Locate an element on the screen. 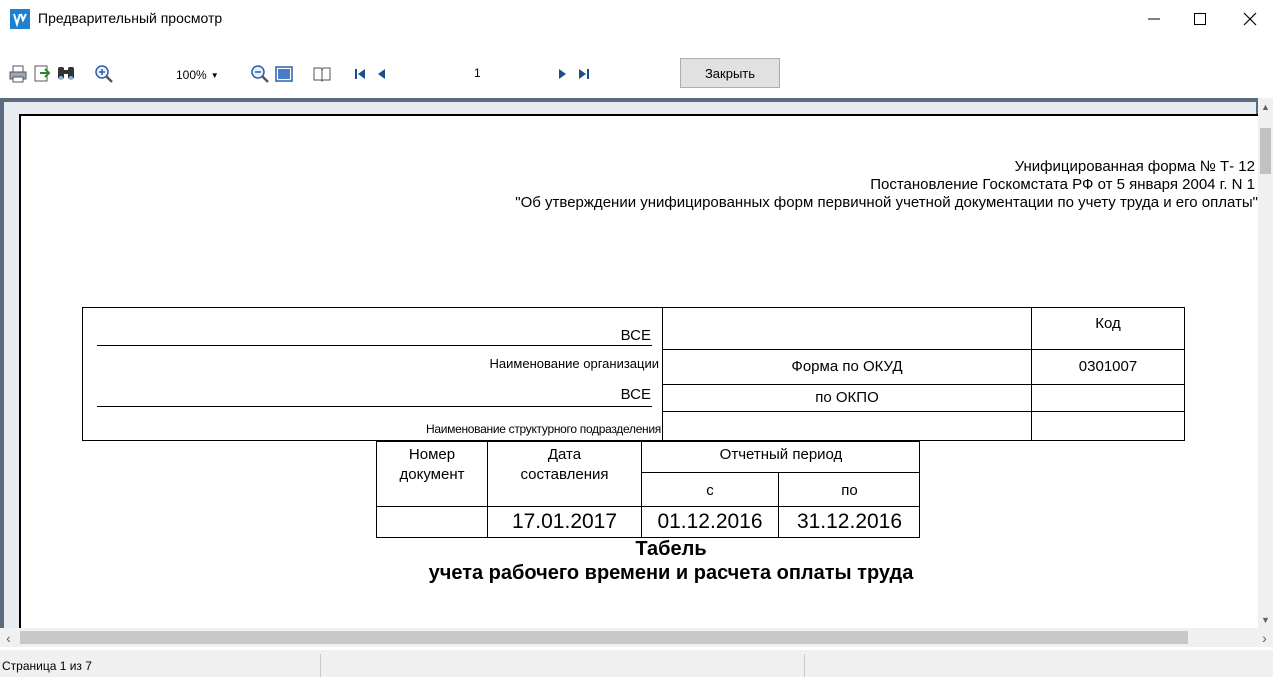  okpo-label: по ОКПО is located at coordinates (847, 397).